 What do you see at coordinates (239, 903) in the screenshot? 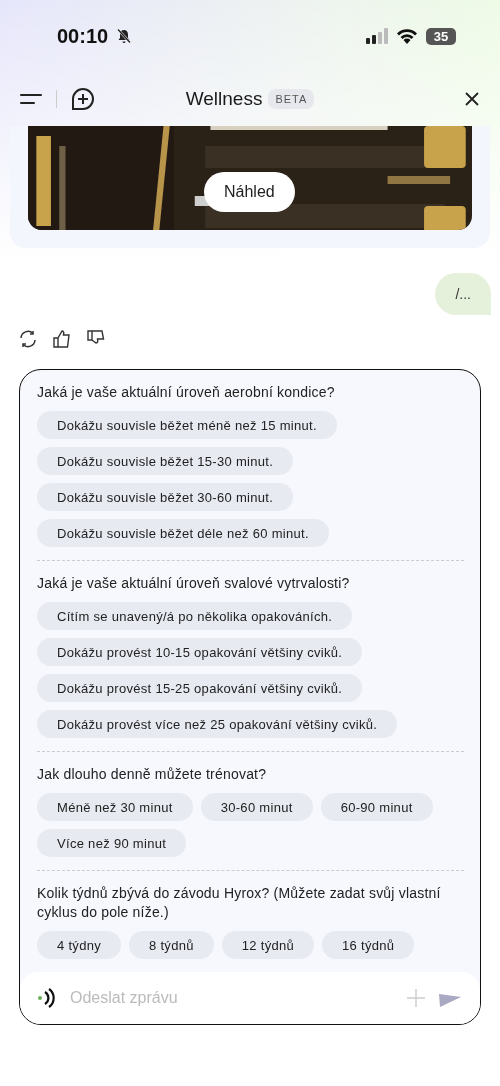
I see `question-text: Kolik týdnů zbývá do závodu Hyrox? (Můžete zadat svůj vlastní cyklus do pole níže.)` at bounding box center [239, 903].